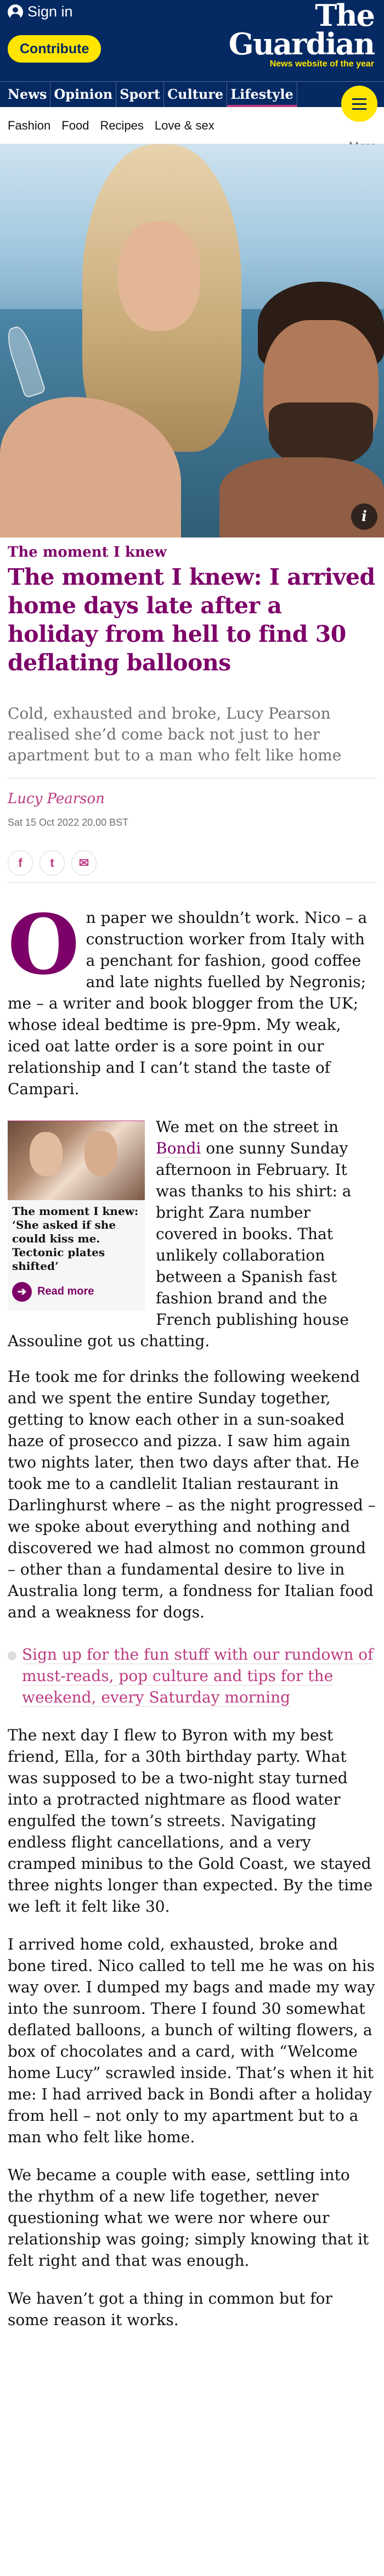 Image resolution: width=384 pixels, height=2576 pixels. I want to click on nav-item-culture: Culture, so click(196, 95).